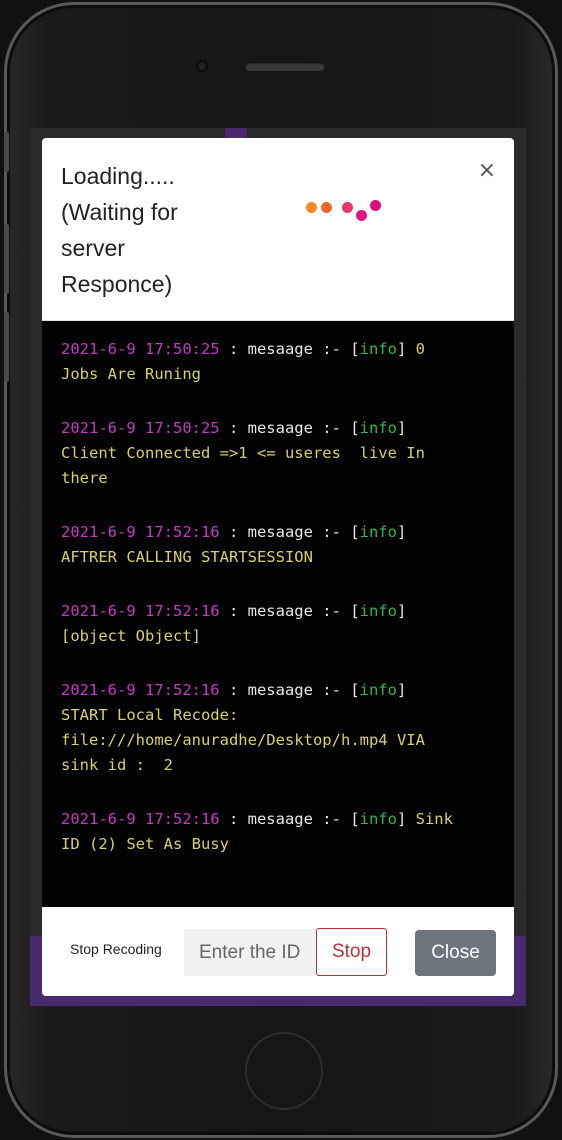  I want to click on modal-footer: Stop Recoding Stop Close, so click(278, 951).